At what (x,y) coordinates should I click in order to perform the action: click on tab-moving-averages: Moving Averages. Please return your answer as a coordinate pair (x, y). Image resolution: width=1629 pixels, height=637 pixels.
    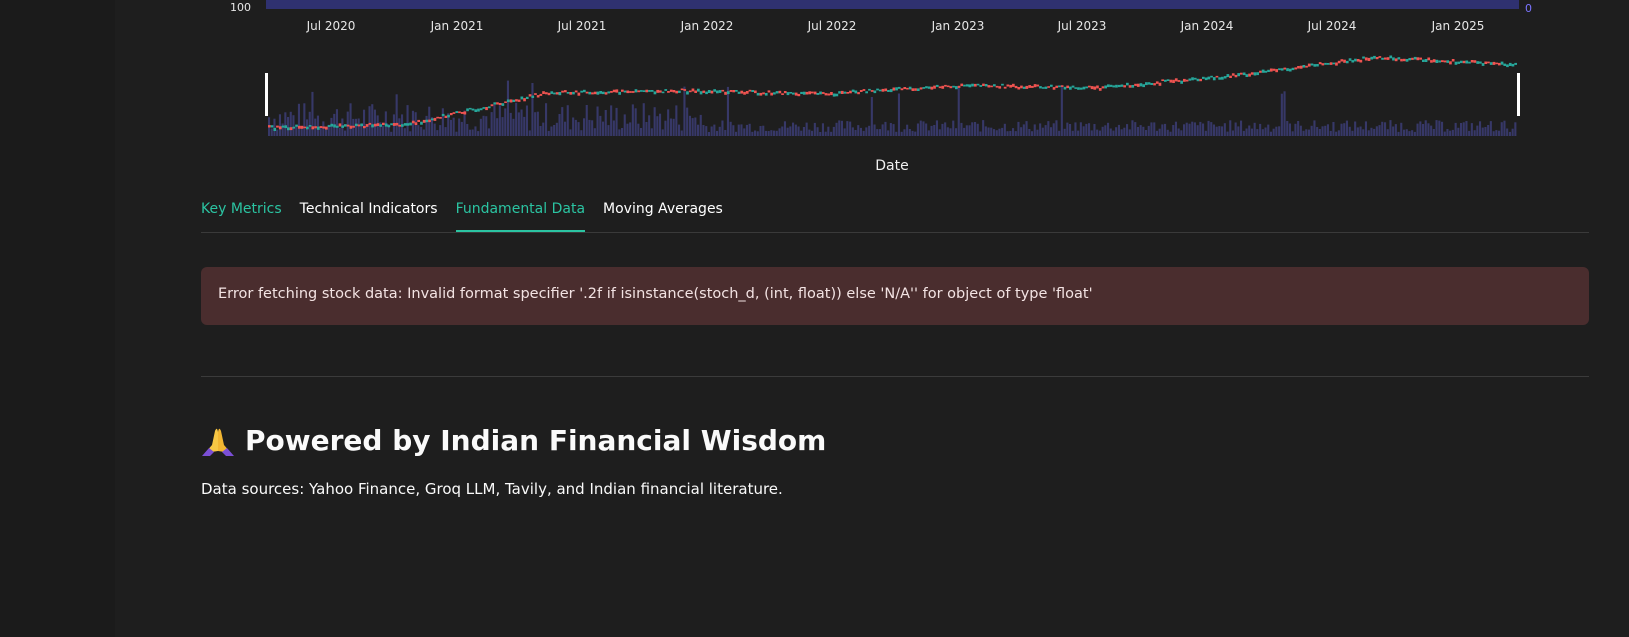
    Looking at the image, I should click on (663, 215).